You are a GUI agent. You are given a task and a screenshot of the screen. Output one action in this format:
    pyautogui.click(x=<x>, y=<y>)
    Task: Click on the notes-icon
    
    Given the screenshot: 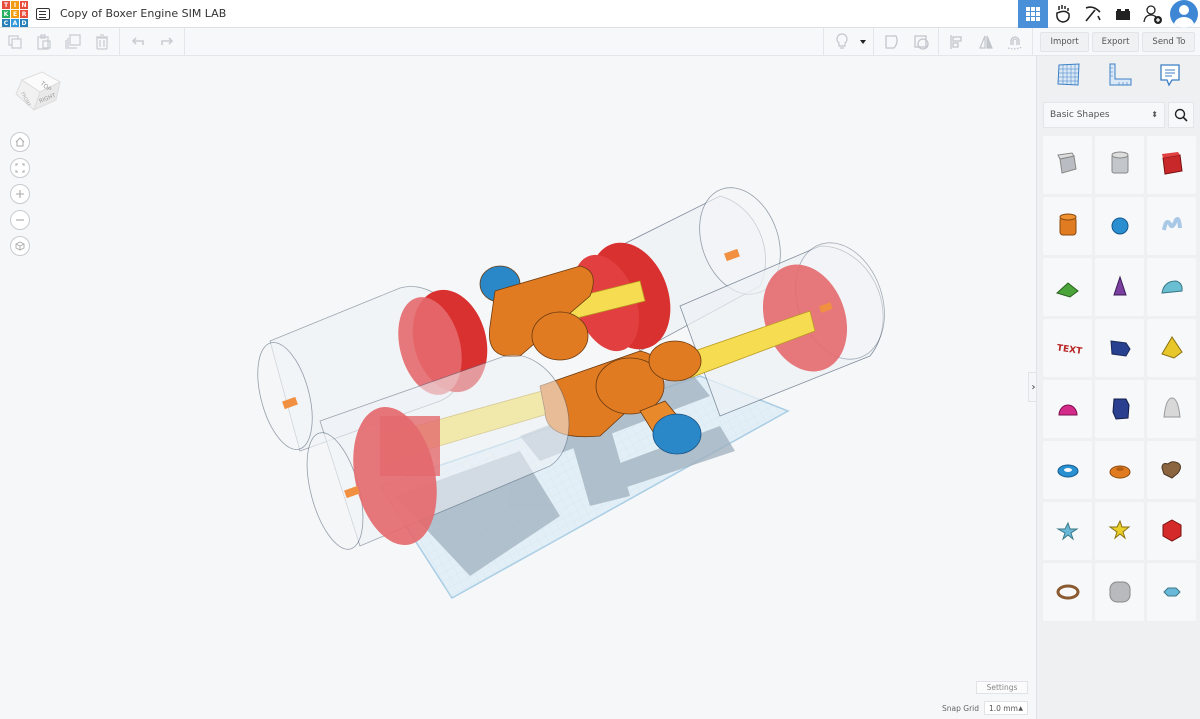 What is the action you would take?
    pyautogui.click(x=1170, y=77)
    